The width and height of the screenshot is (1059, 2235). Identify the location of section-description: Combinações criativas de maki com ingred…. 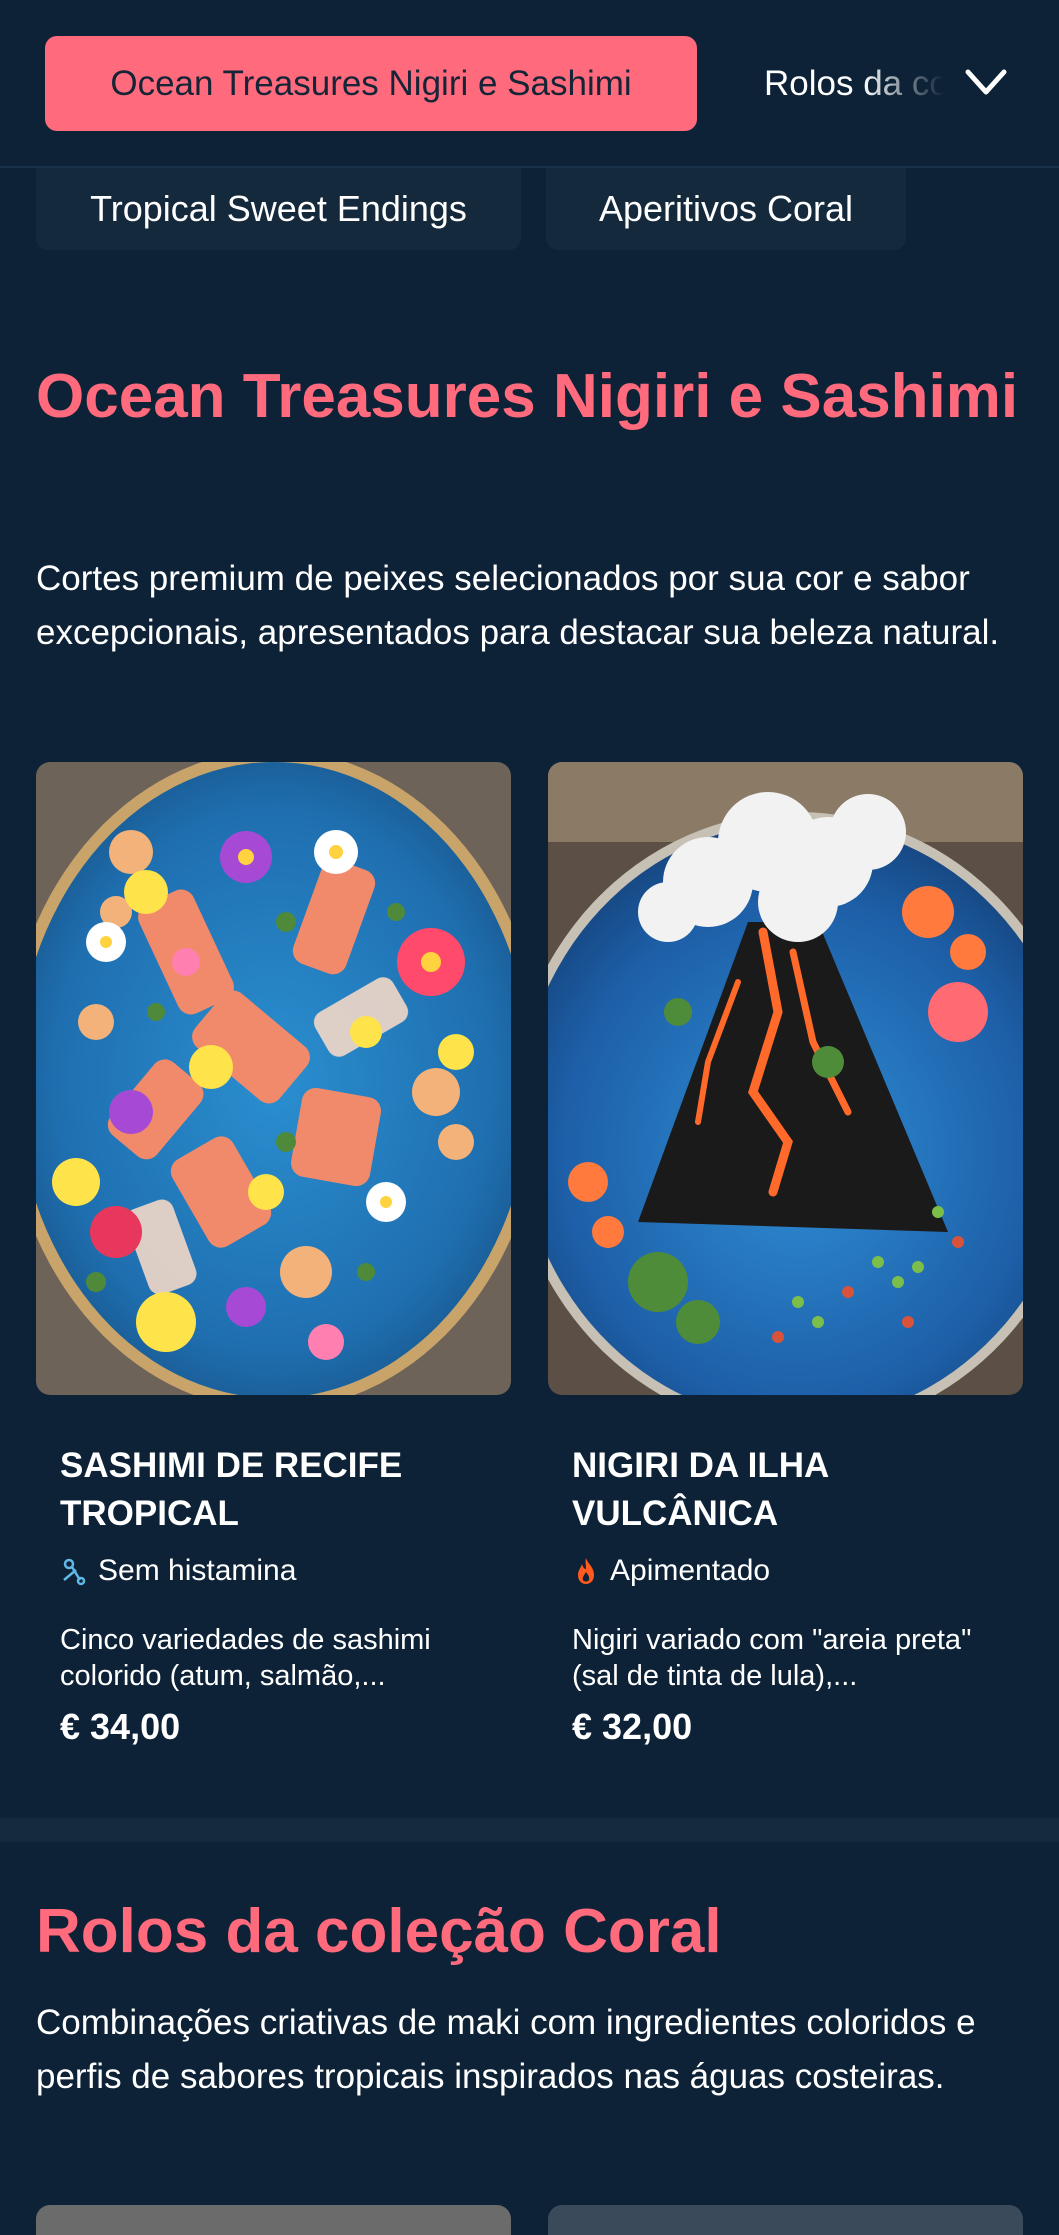
(506, 2049).